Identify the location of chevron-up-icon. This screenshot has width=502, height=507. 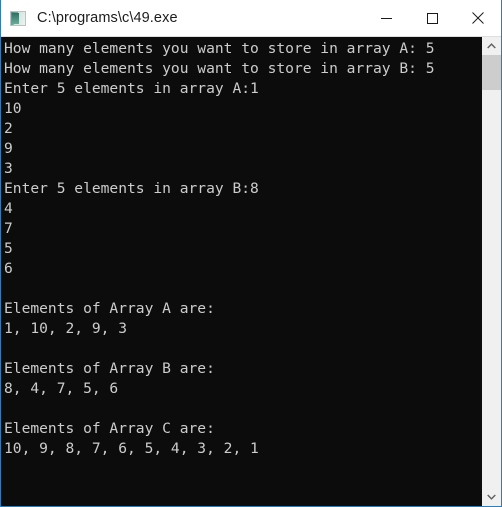
(491, 46).